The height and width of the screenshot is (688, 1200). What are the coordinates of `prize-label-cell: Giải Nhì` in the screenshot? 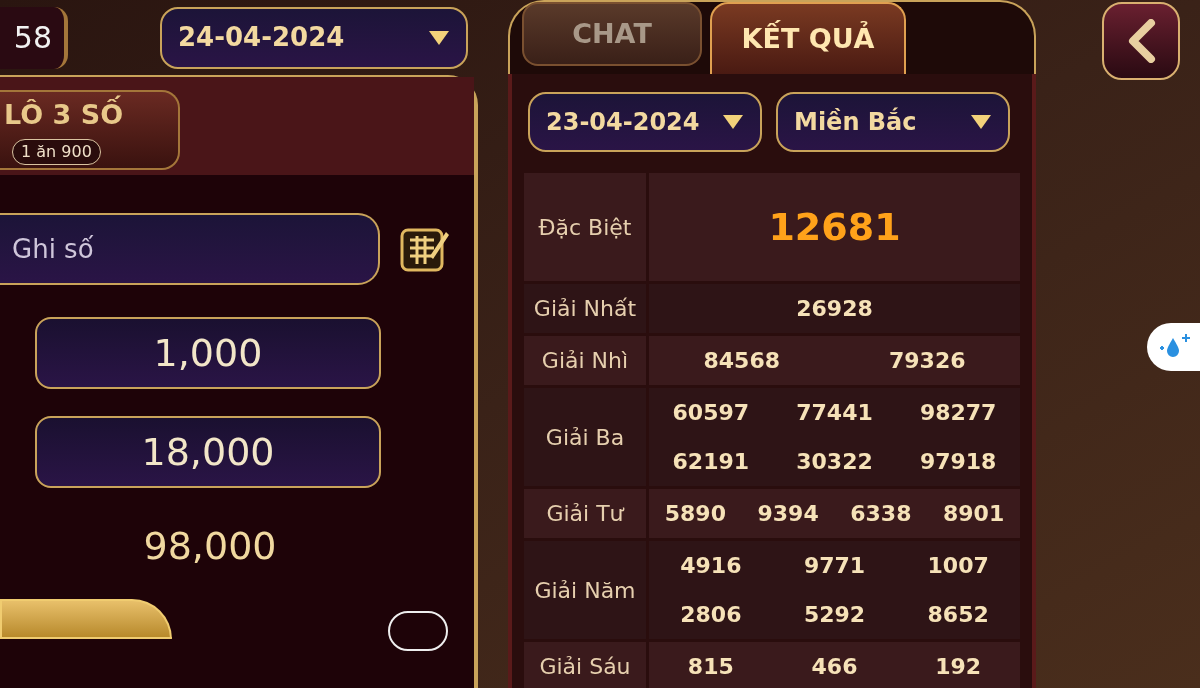 It's located at (585, 360).